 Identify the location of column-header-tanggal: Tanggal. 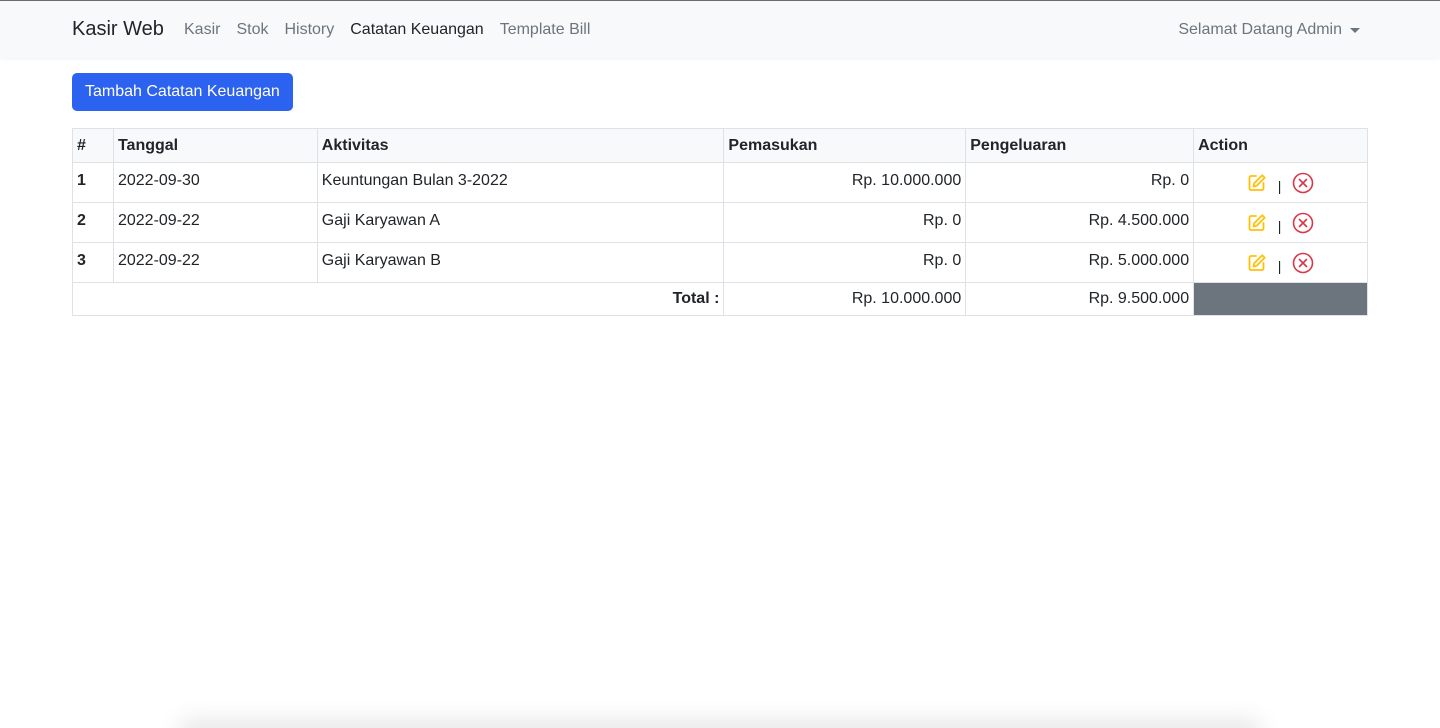
(215, 145).